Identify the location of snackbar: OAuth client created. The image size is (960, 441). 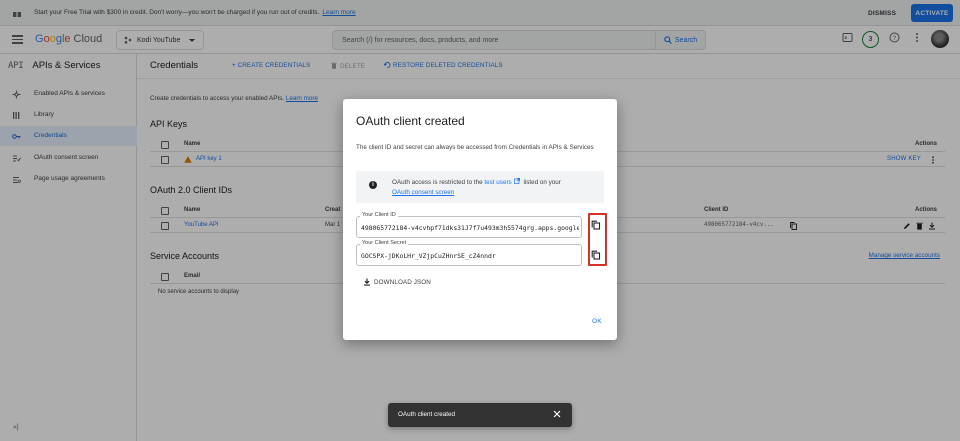
(480, 415).